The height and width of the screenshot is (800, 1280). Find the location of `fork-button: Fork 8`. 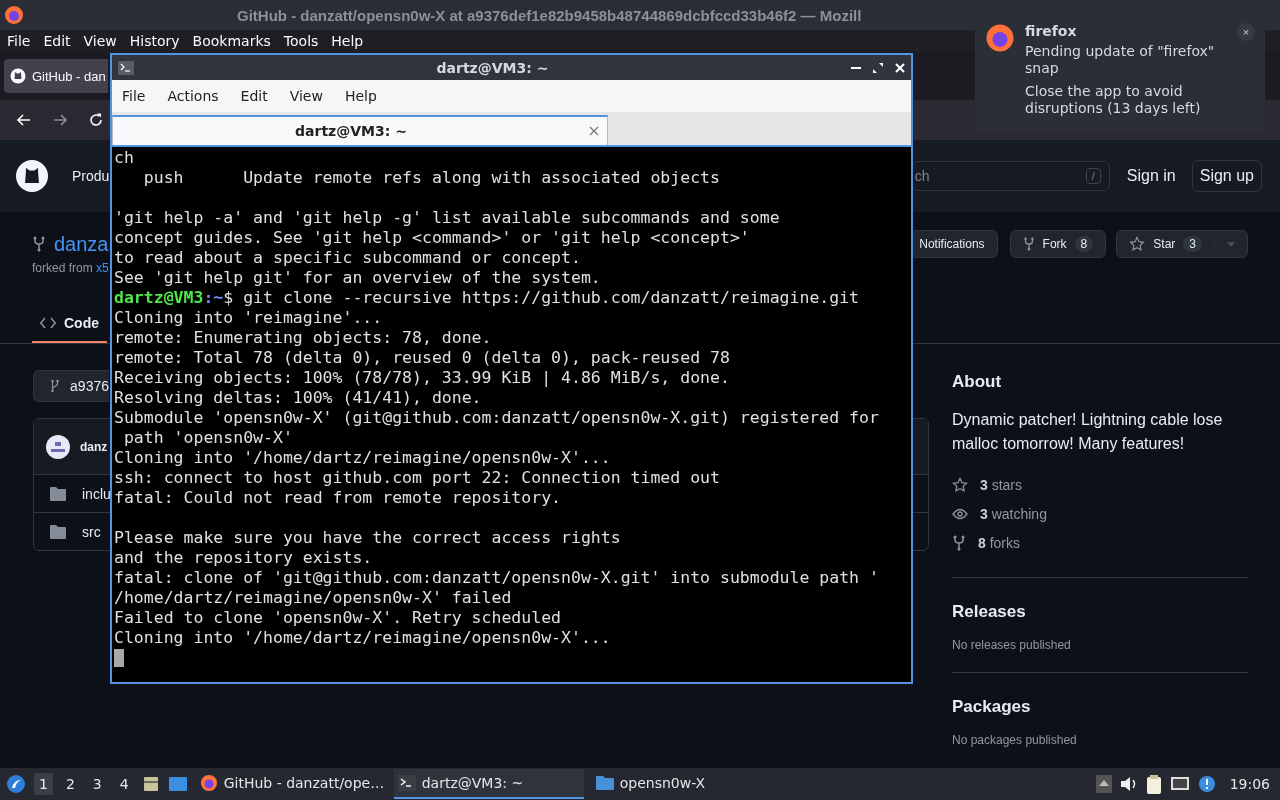

fork-button: Fork 8 is located at coordinates (1058, 244).